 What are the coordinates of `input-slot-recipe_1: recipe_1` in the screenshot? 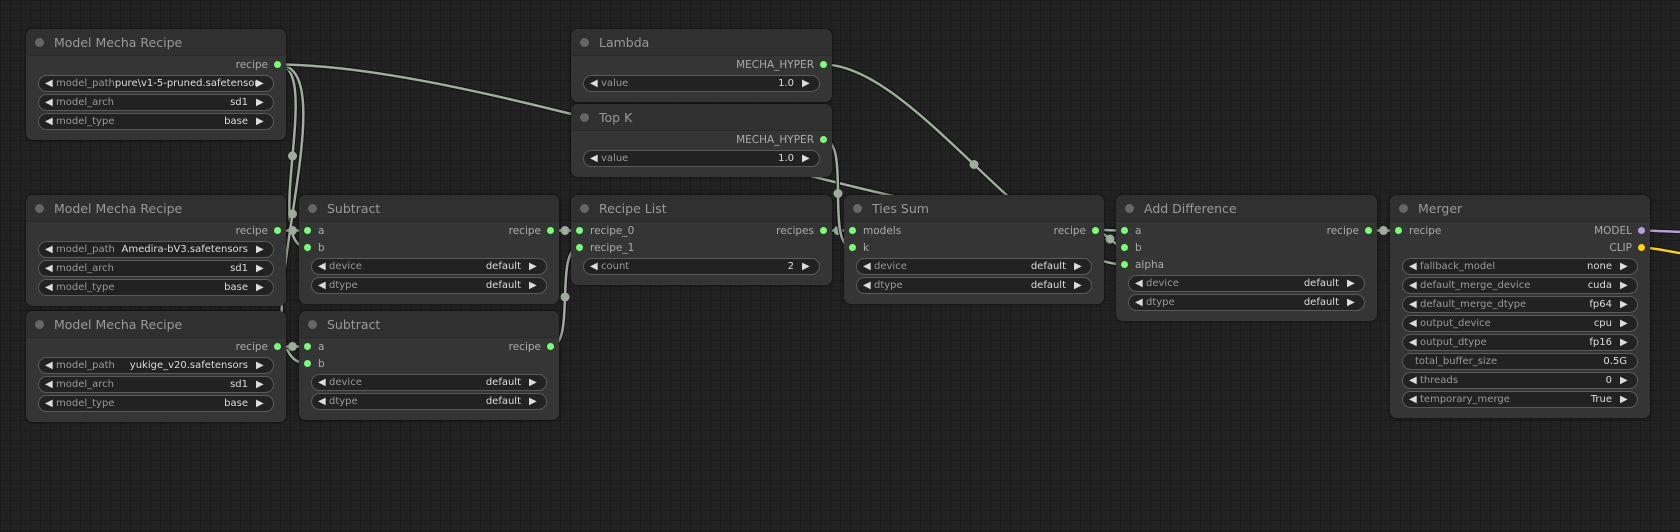 It's located at (605, 247).